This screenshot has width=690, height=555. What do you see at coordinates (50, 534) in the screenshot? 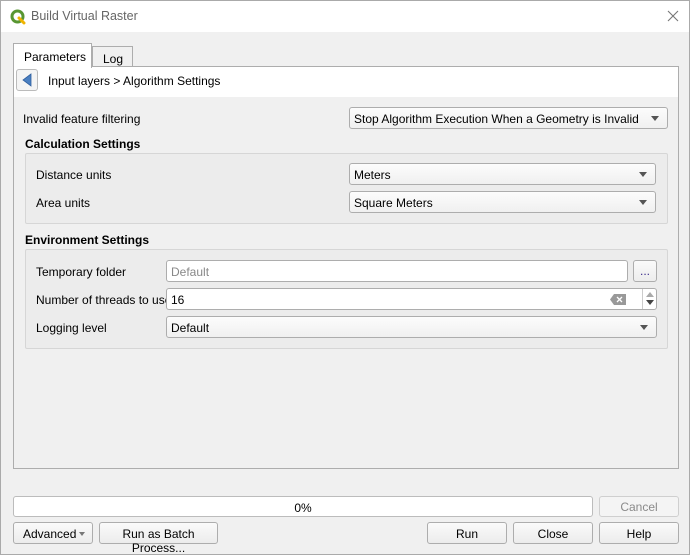
I see `advanced-label: Advanced` at bounding box center [50, 534].